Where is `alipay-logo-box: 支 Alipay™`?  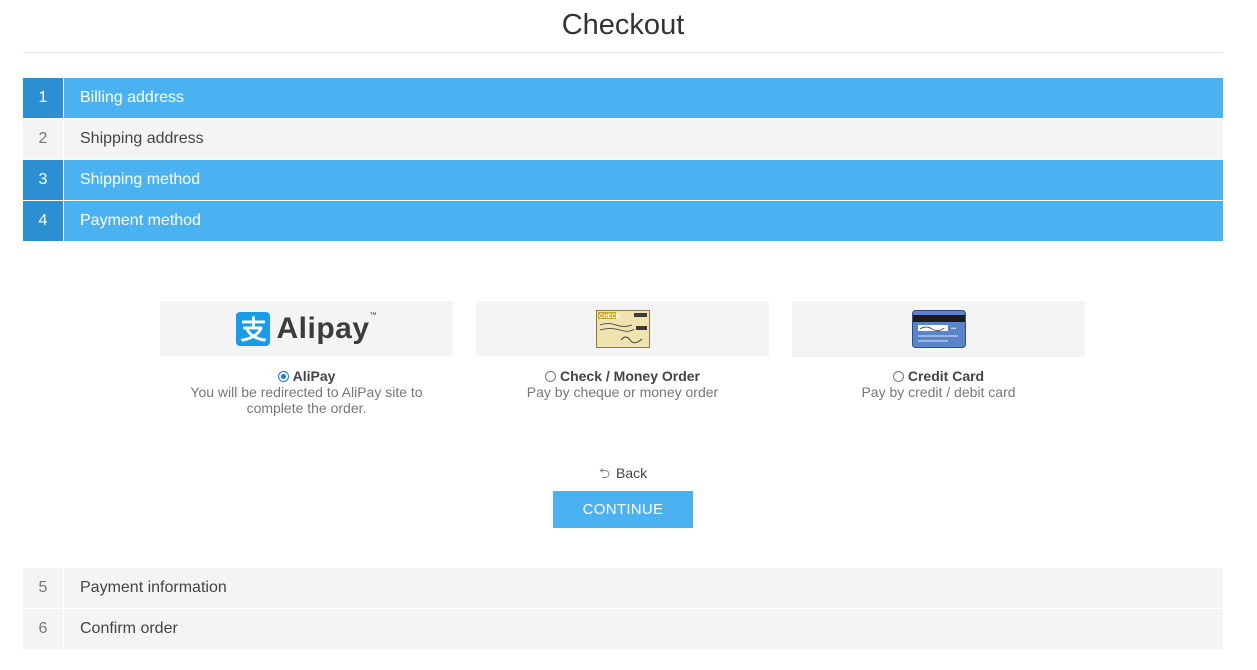 alipay-logo-box: 支 Alipay™ is located at coordinates (306, 328).